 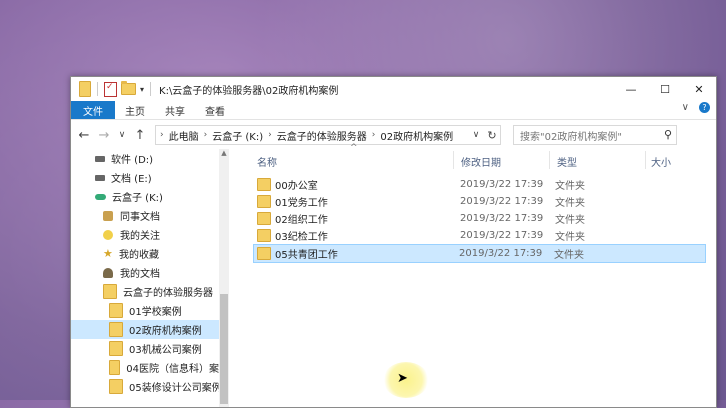 I want to click on recent-locations-icon: ∨, so click(x=122, y=135).